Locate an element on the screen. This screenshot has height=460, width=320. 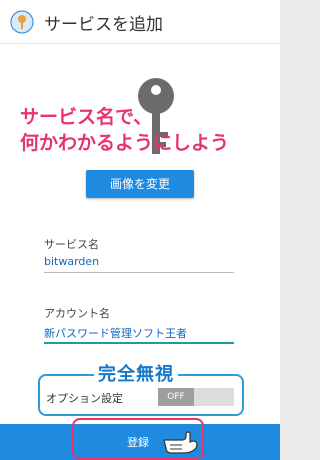
service-name-input: bitwarden is located at coordinates (139, 262).